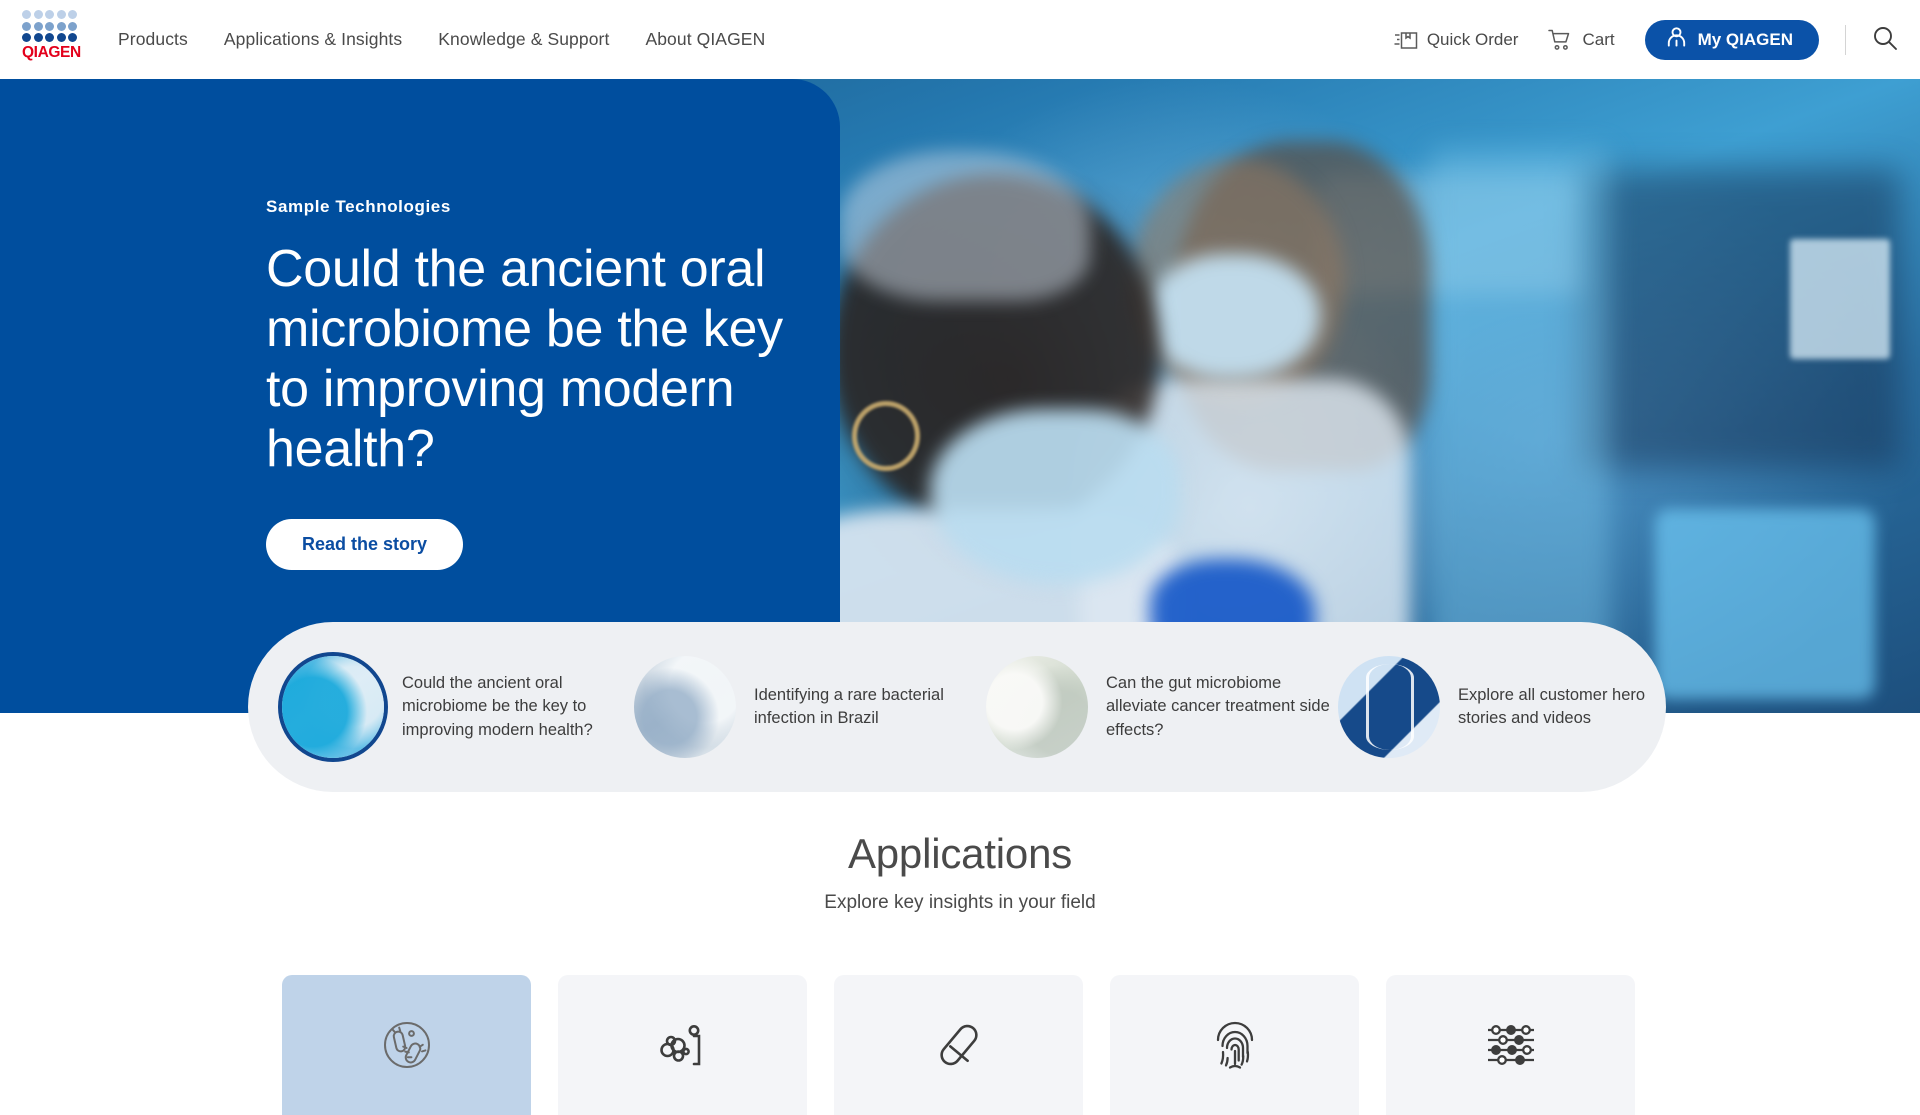 Image resolution: width=1920 pixels, height=1115 pixels. What do you see at coordinates (705, 39) in the screenshot?
I see `nav-item-about: About QIAGEN` at bounding box center [705, 39].